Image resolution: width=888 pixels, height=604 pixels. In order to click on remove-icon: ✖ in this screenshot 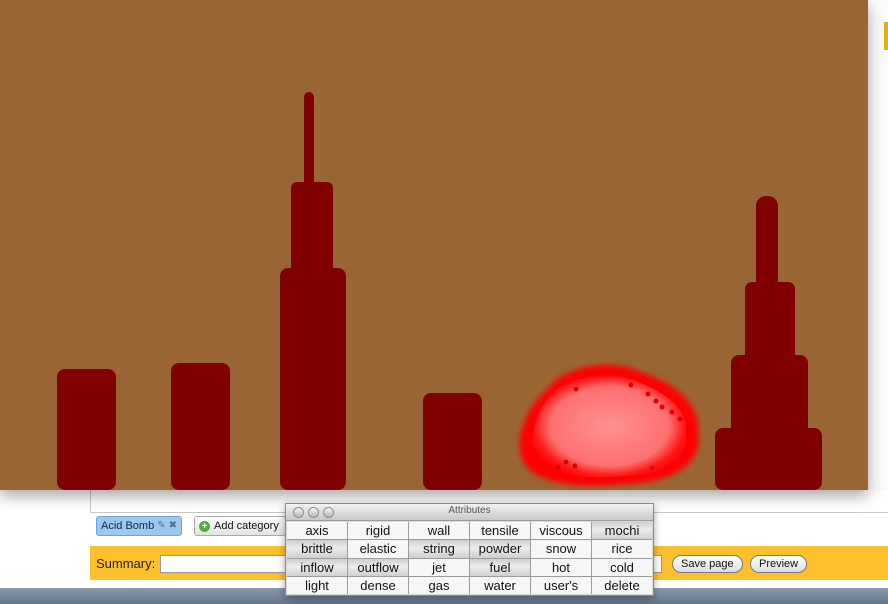, I will do `click(173, 526)`.